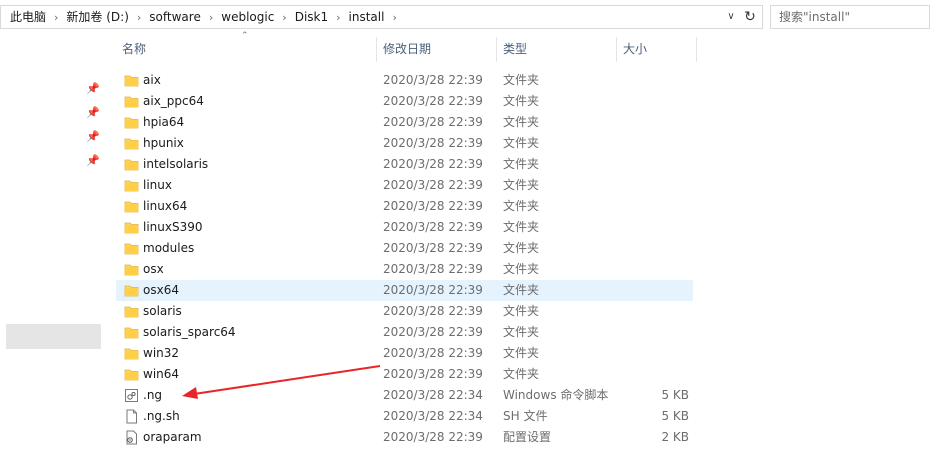 The image size is (941, 466). I want to click on file-name: win32, so click(161, 353).